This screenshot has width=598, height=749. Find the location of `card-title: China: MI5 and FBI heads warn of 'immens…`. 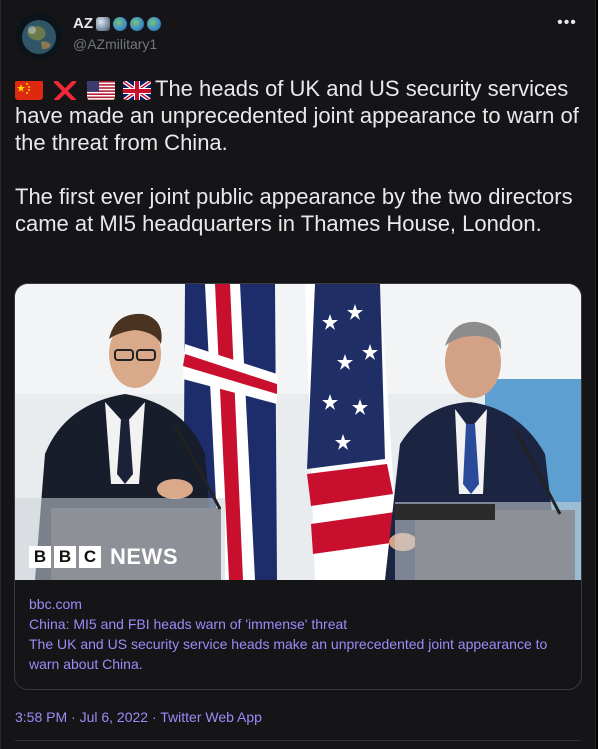

card-title: China: MI5 and FBI heads warn of 'immens… is located at coordinates (300, 624).